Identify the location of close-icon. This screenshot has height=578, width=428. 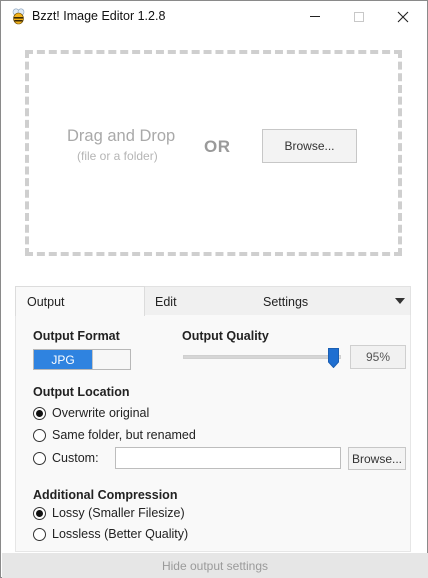
(403, 16).